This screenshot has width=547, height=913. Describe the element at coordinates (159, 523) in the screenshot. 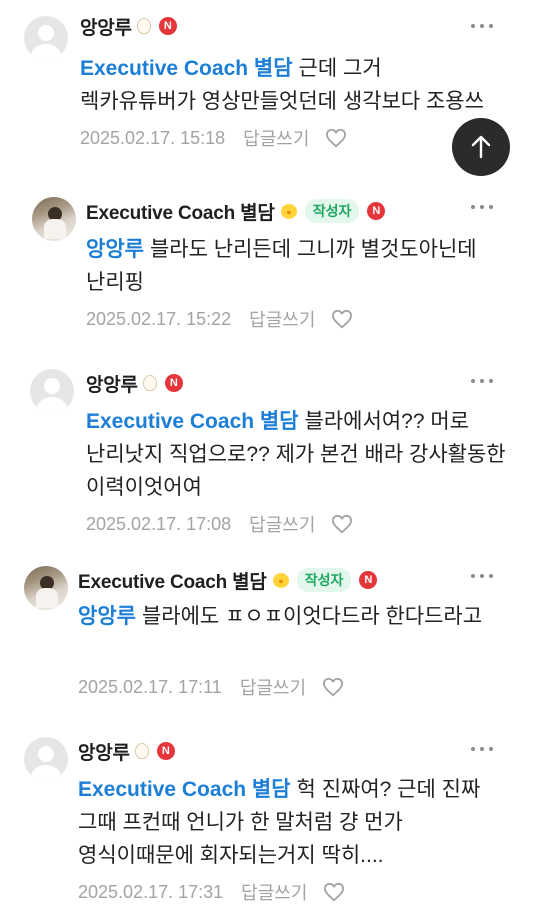

I see `comment-date: 2025.02.17. 17:08` at that location.